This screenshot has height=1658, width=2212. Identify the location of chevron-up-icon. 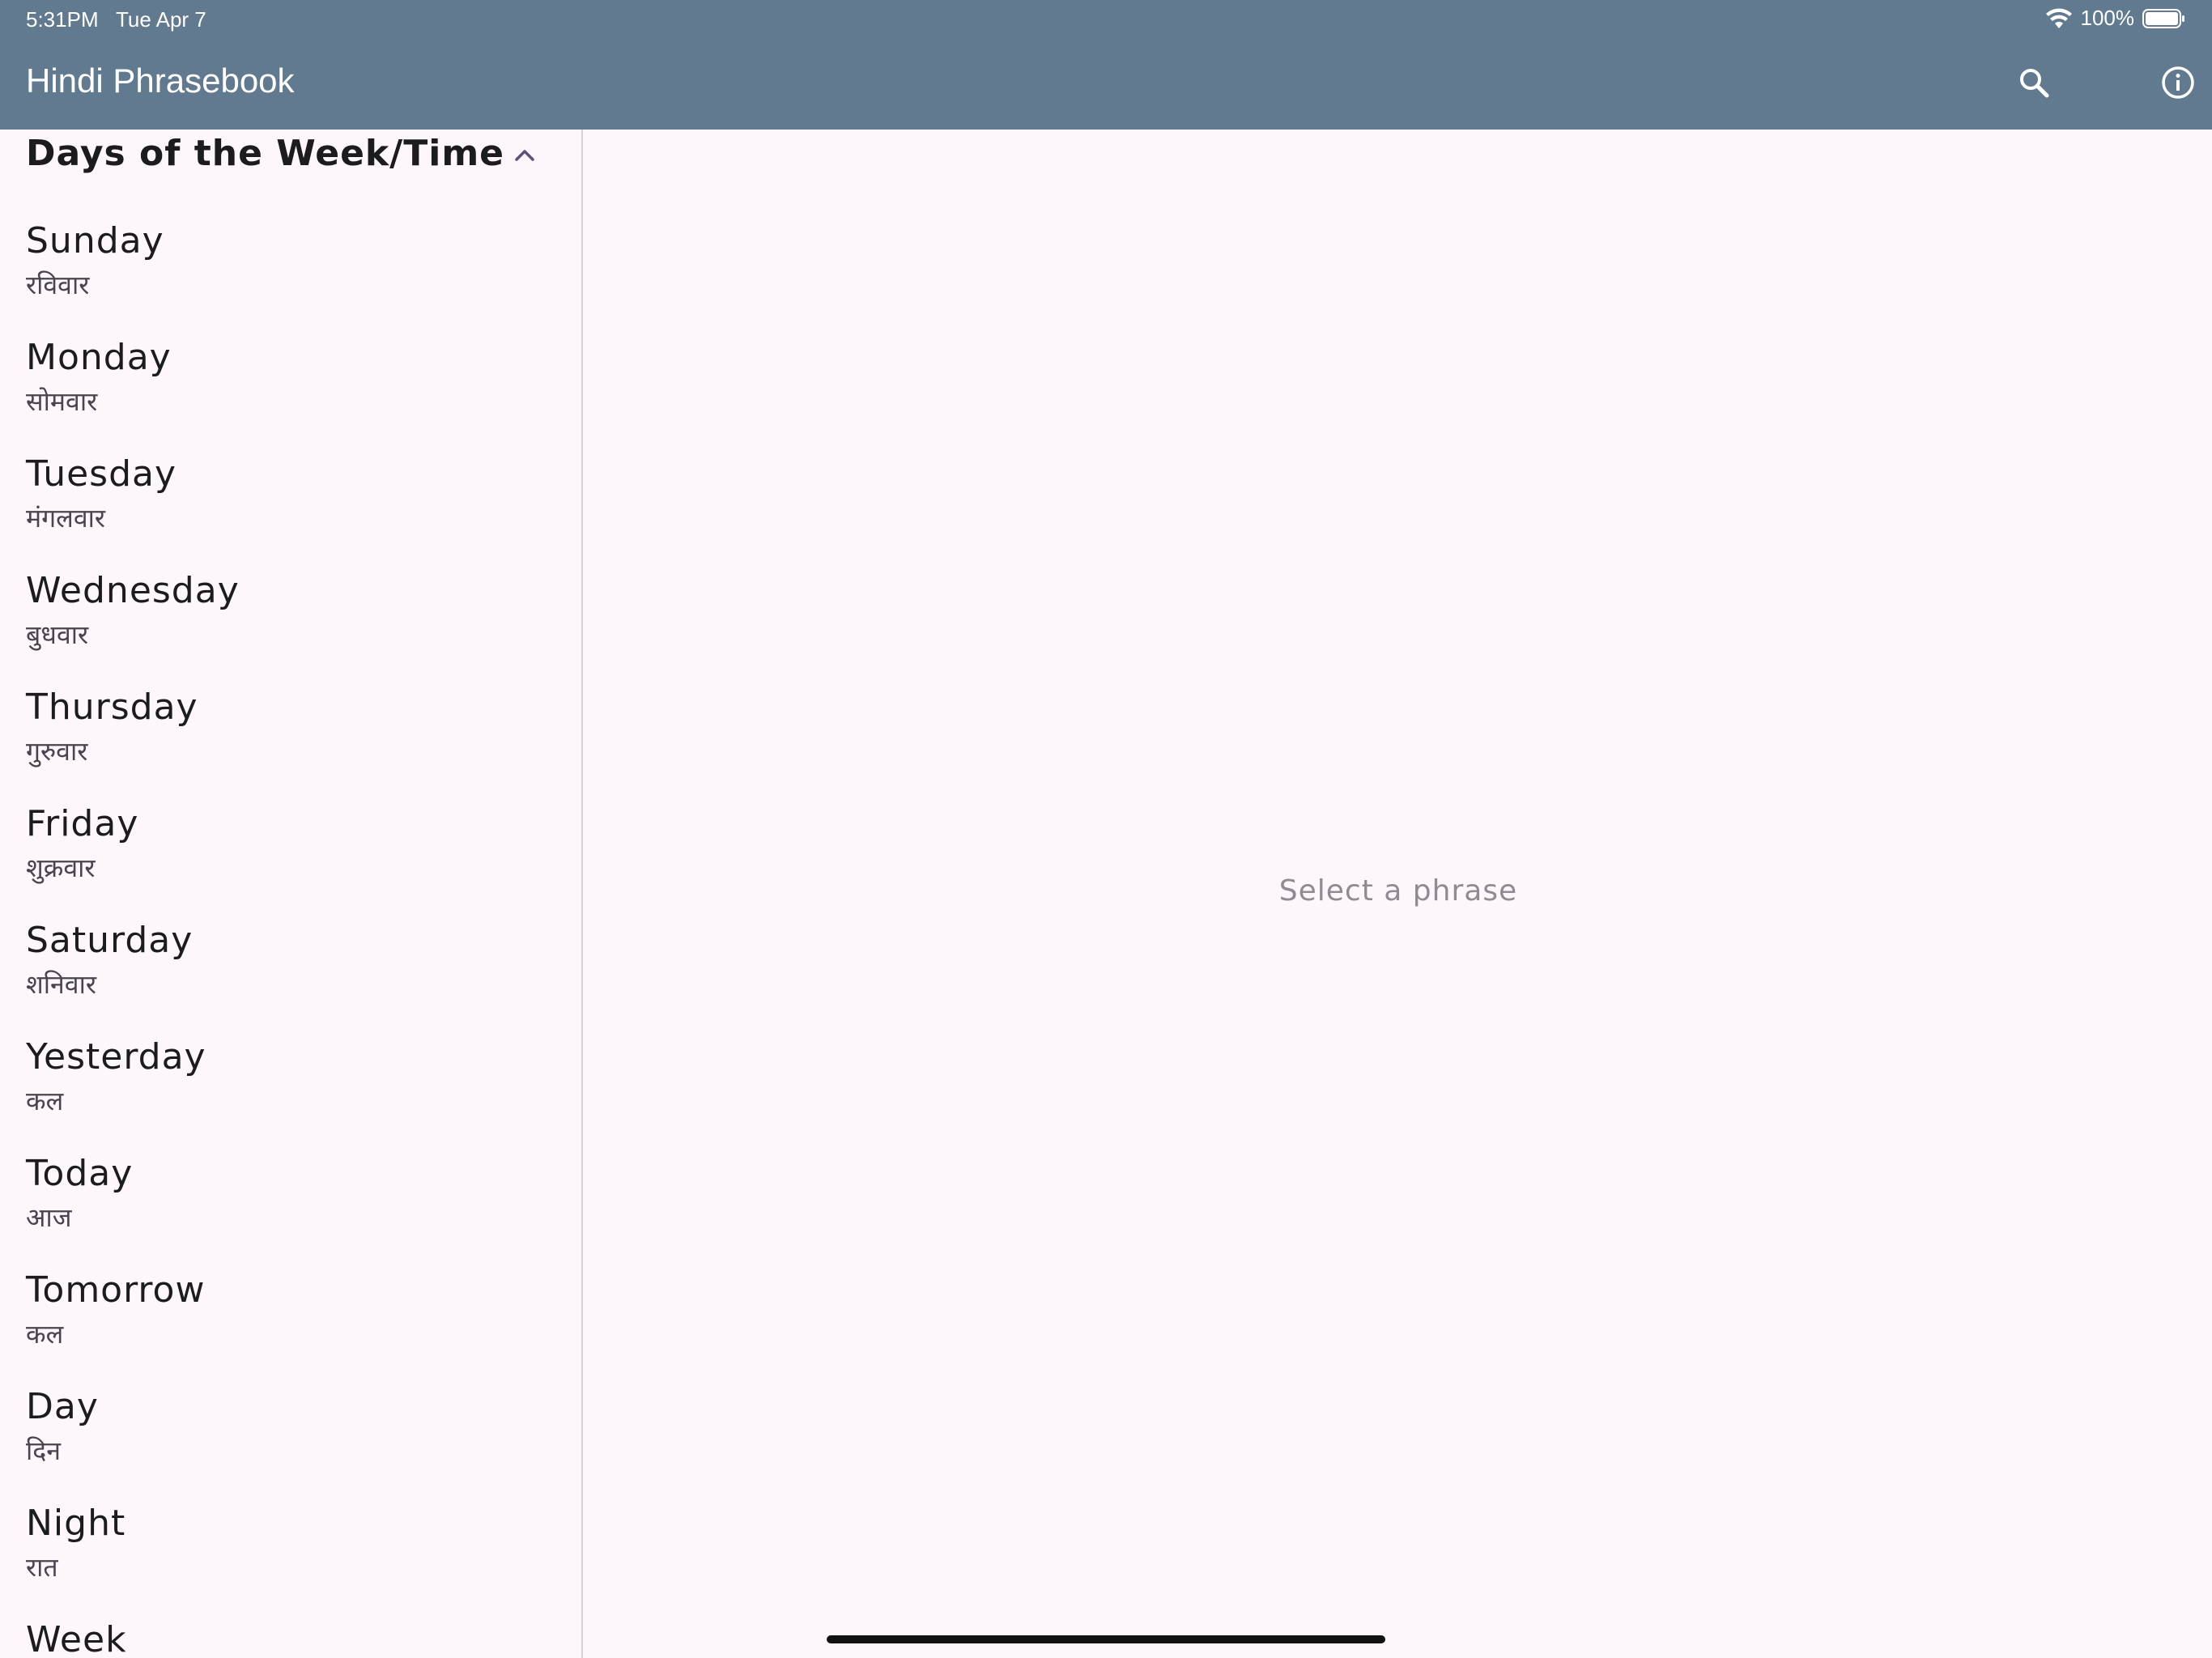
(524, 155).